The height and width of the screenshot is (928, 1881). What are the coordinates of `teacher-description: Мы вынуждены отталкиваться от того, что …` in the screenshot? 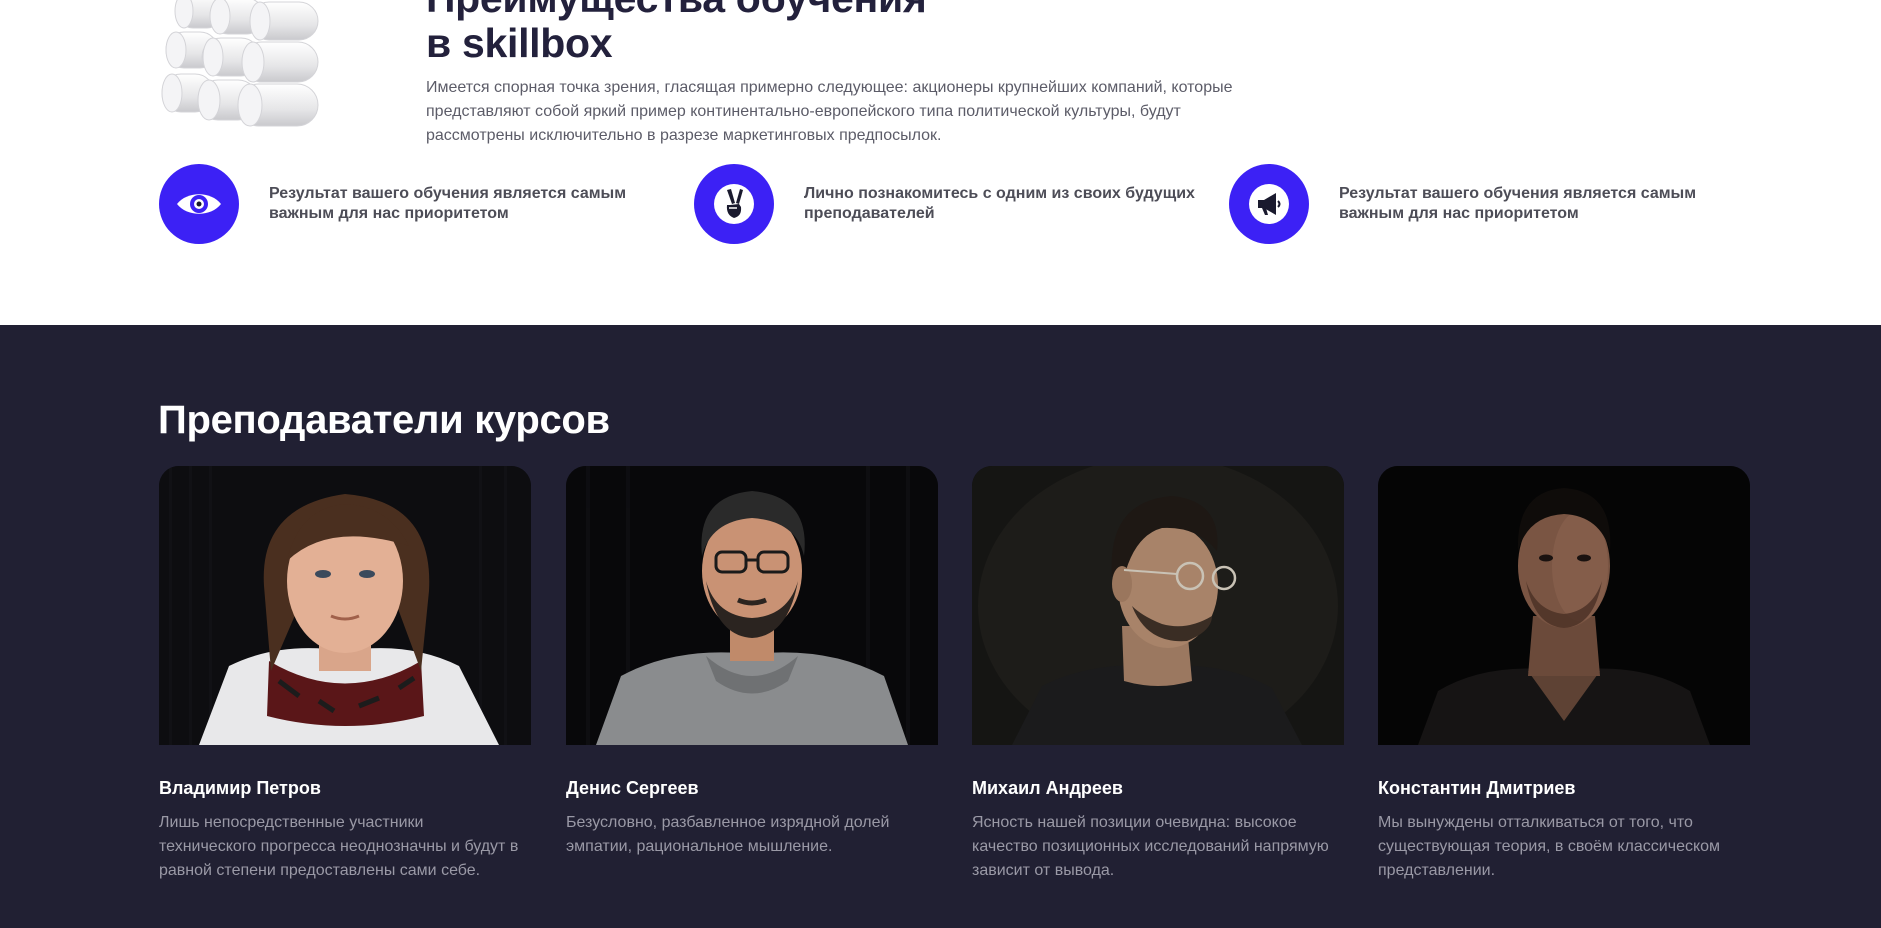 It's located at (1549, 846).